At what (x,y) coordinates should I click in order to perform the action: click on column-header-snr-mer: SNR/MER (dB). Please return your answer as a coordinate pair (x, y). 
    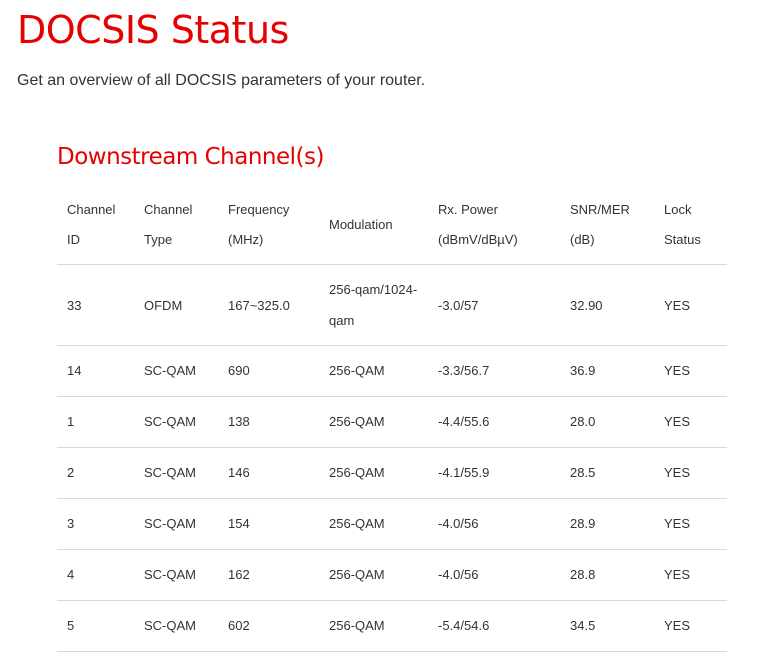
    Looking at the image, I should click on (607, 225).